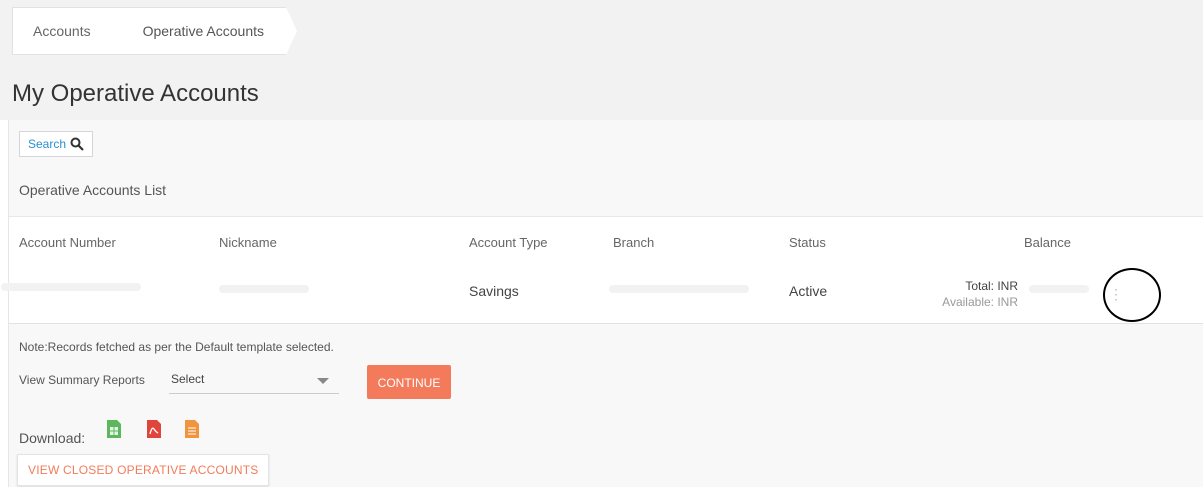 This screenshot has height=487, width=1203. I want to click on search-button: Search, so click(56, 144).